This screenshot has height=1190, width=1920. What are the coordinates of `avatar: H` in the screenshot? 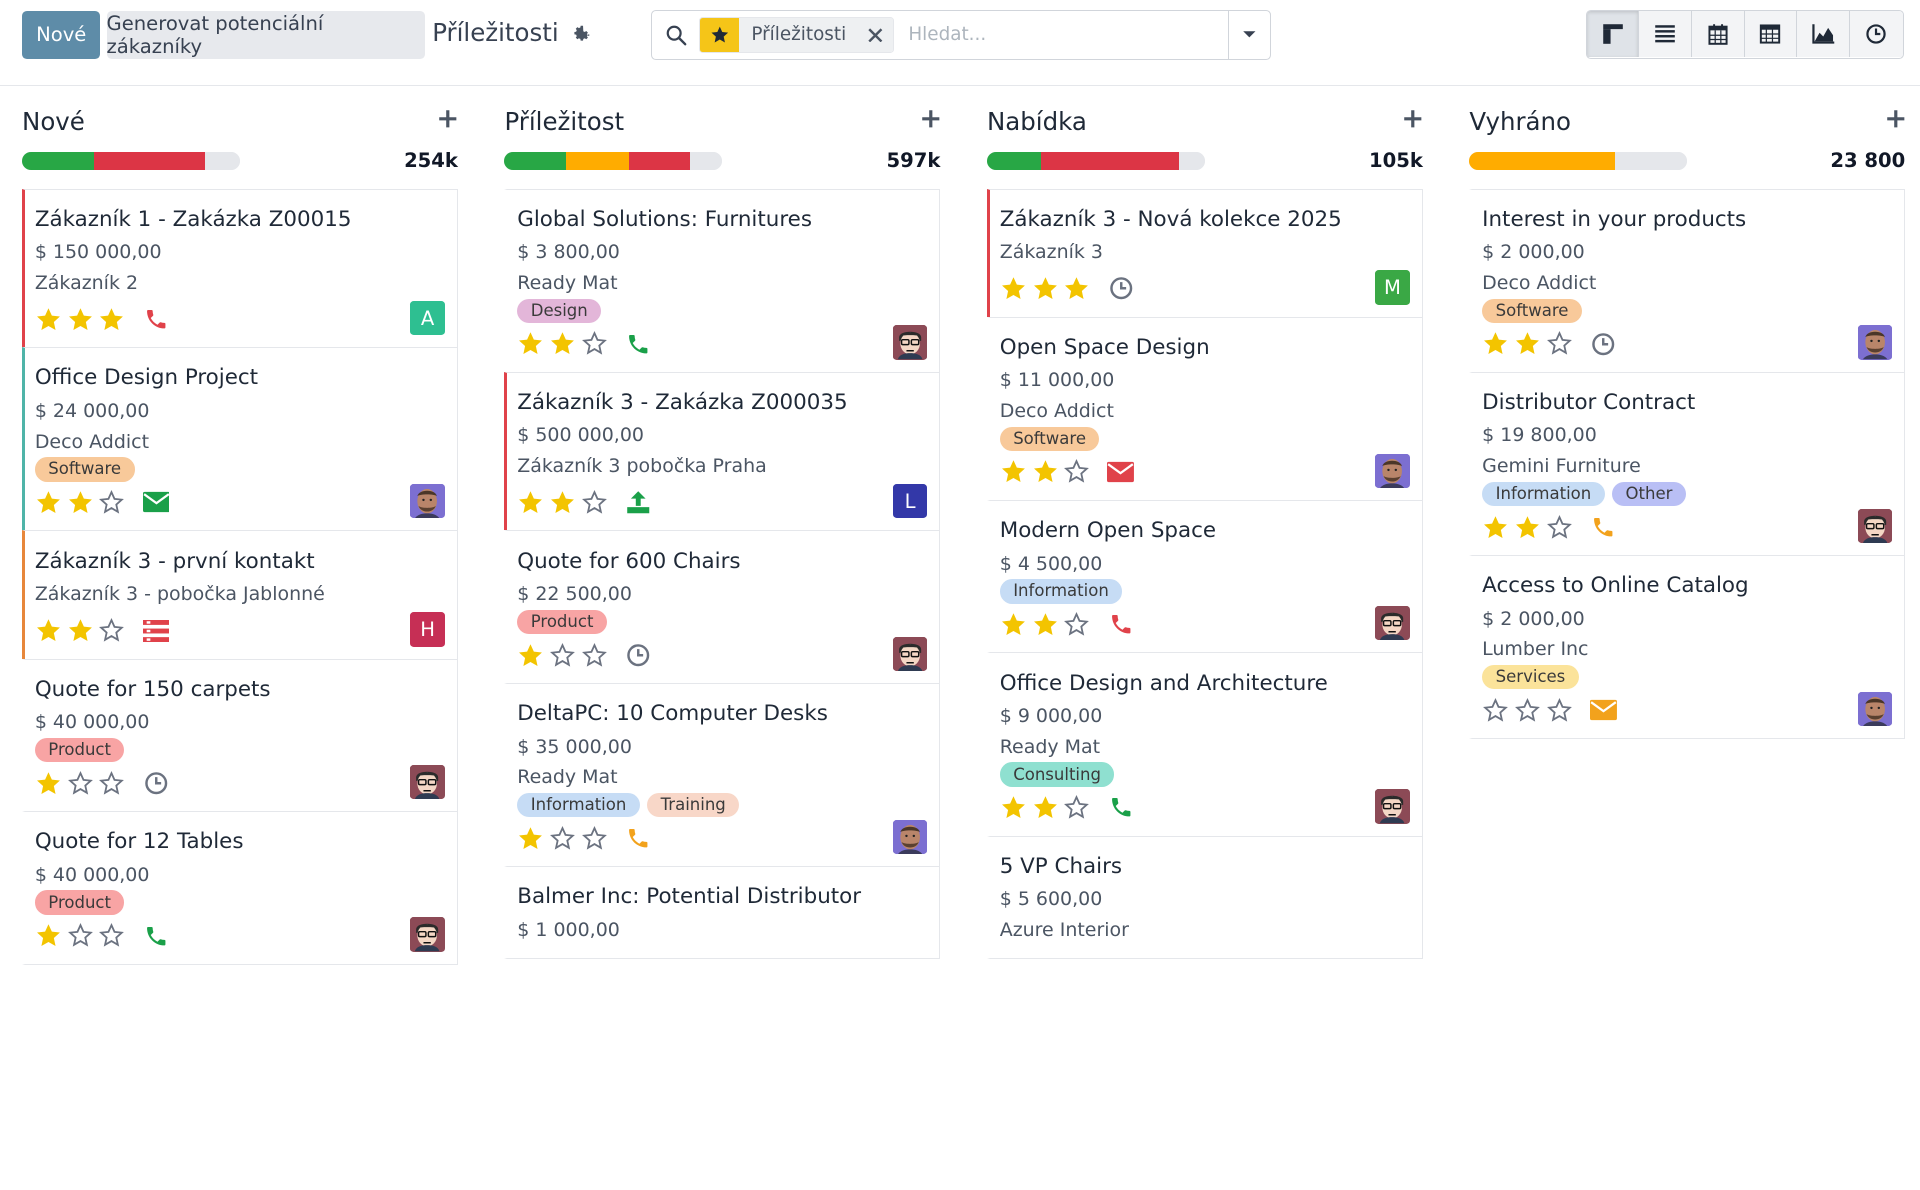 It's located at (427, 629).